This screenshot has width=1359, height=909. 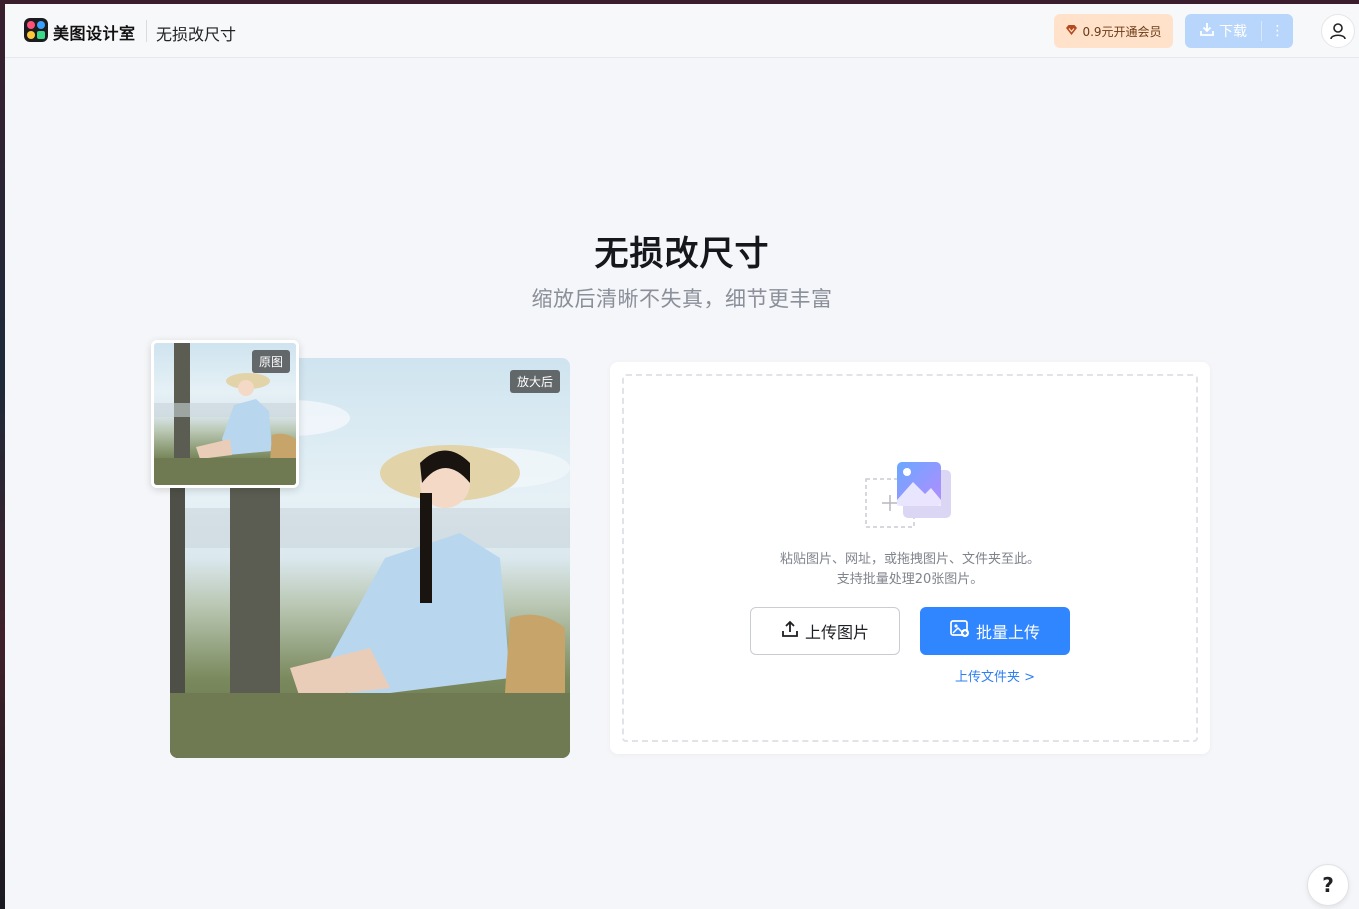 I want to click on original-demo-photo: 原图, so click(x=225, y=414).